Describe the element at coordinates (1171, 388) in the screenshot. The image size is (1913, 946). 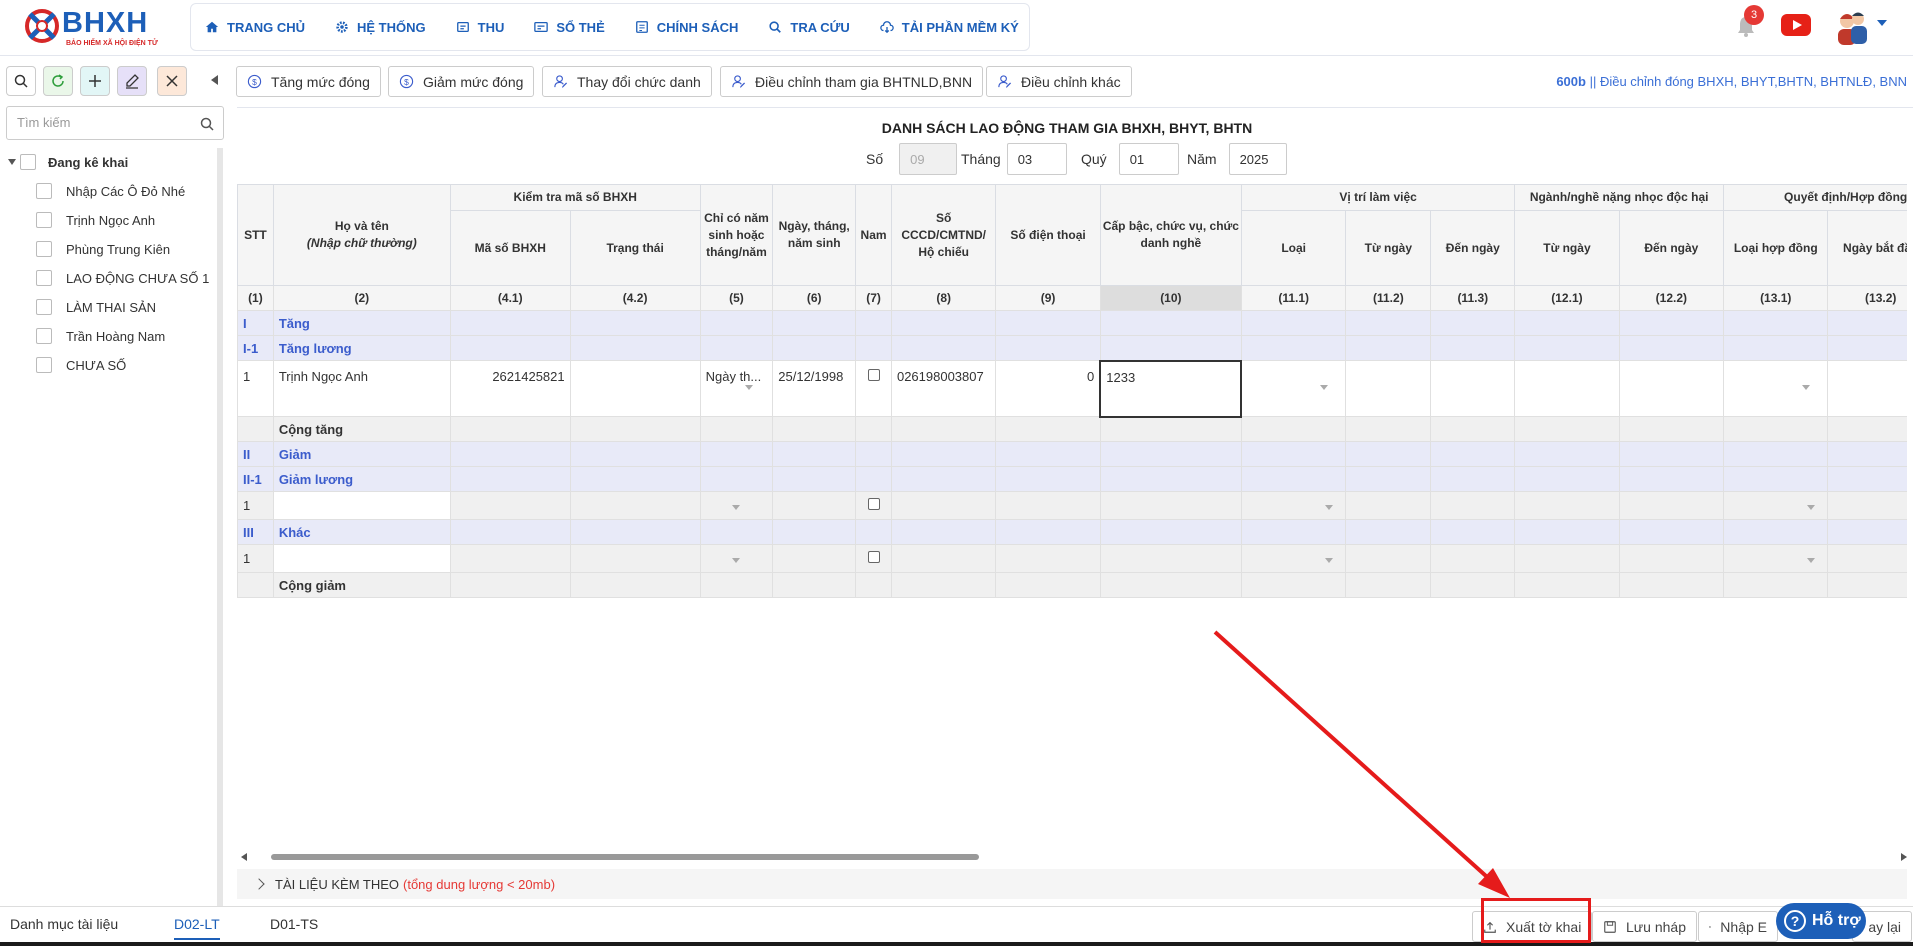
I see `cell-capbac: 1233` at that location.